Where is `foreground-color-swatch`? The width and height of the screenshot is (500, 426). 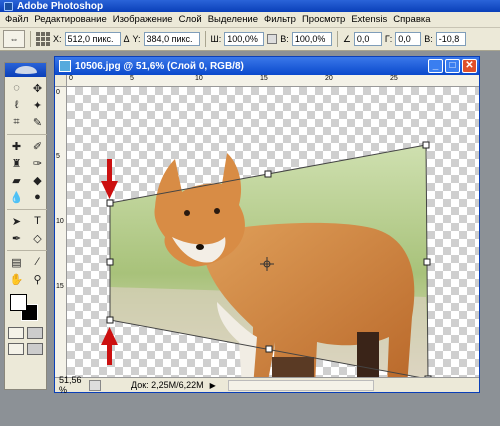
foreground-color-swatch is located at coordinates (18, 302).